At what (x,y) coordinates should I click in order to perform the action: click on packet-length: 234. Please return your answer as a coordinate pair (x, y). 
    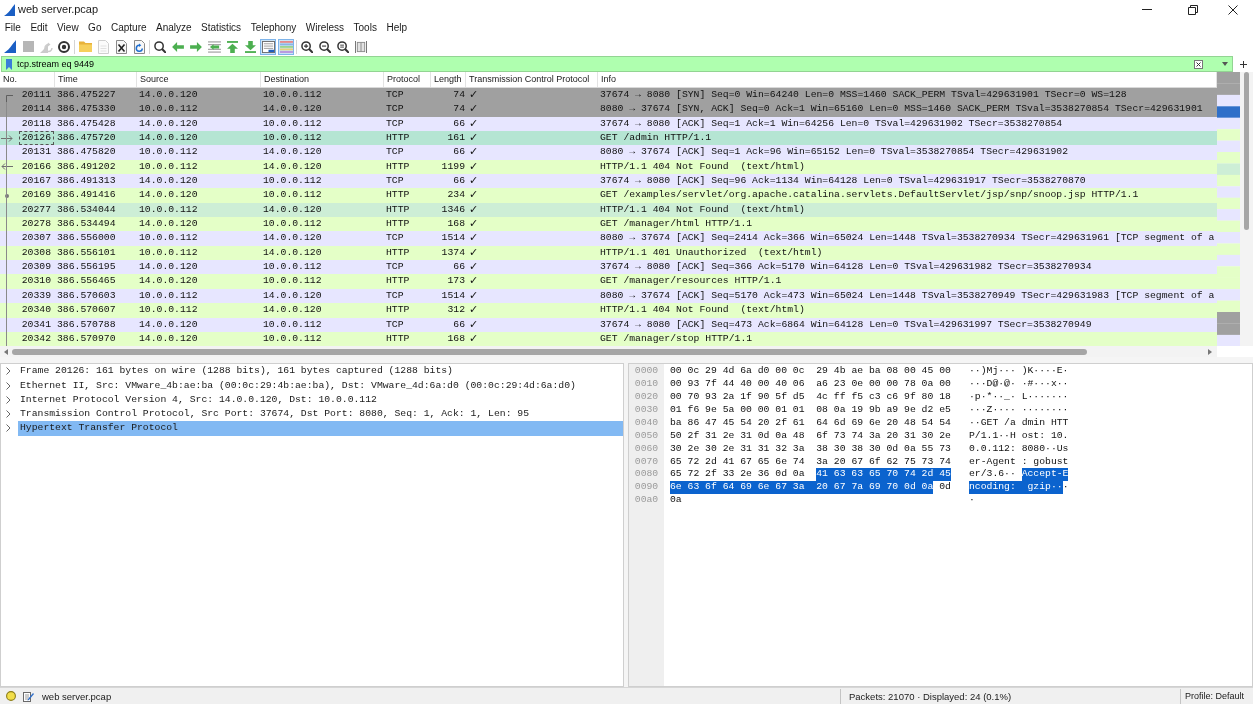
    Looking at the image, I should click on (456, 195).